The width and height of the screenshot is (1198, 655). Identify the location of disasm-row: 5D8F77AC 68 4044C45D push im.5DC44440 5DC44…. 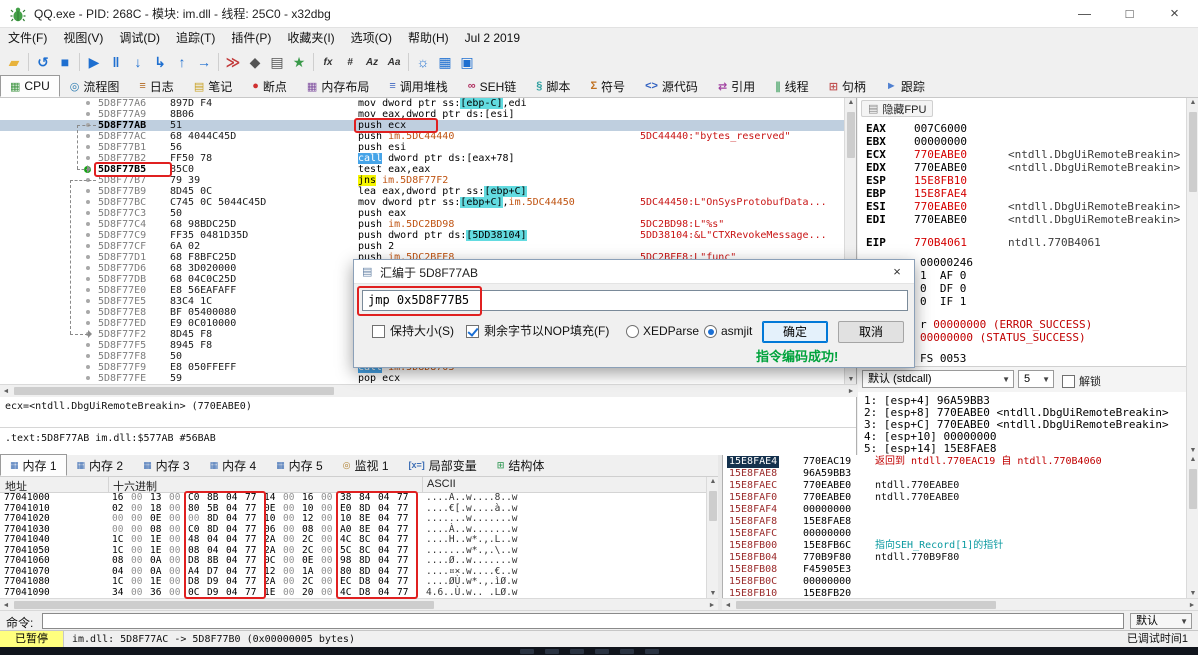
(422, 136).